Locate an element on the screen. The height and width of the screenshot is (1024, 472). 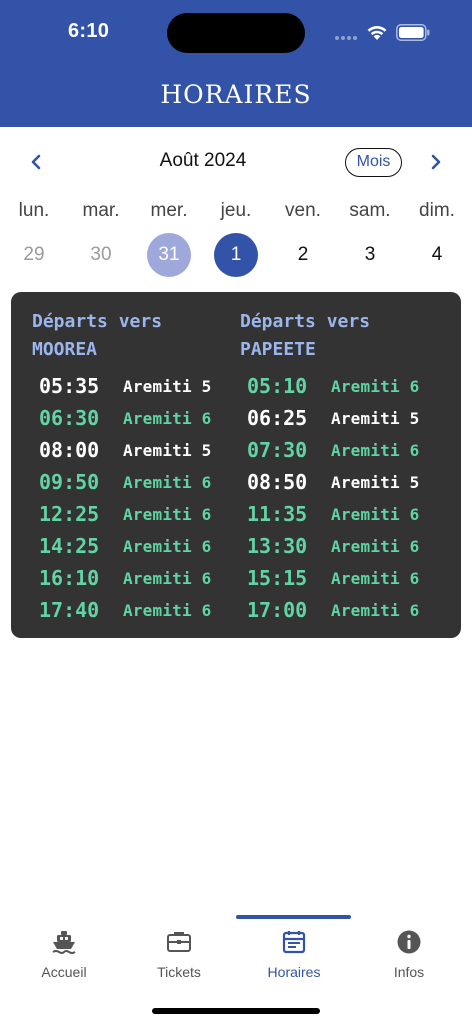
departure-row: 09:50 Aremiti 6 is located at coordinates (125, 482).